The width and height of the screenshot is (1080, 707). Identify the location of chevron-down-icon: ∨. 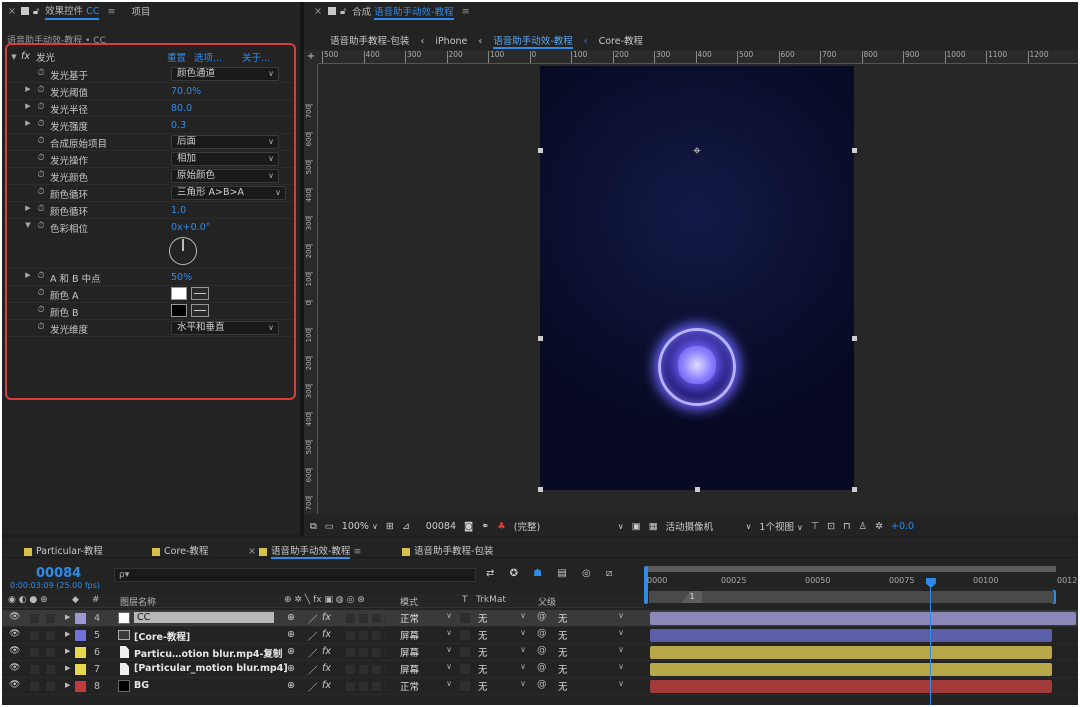
(621, 526).